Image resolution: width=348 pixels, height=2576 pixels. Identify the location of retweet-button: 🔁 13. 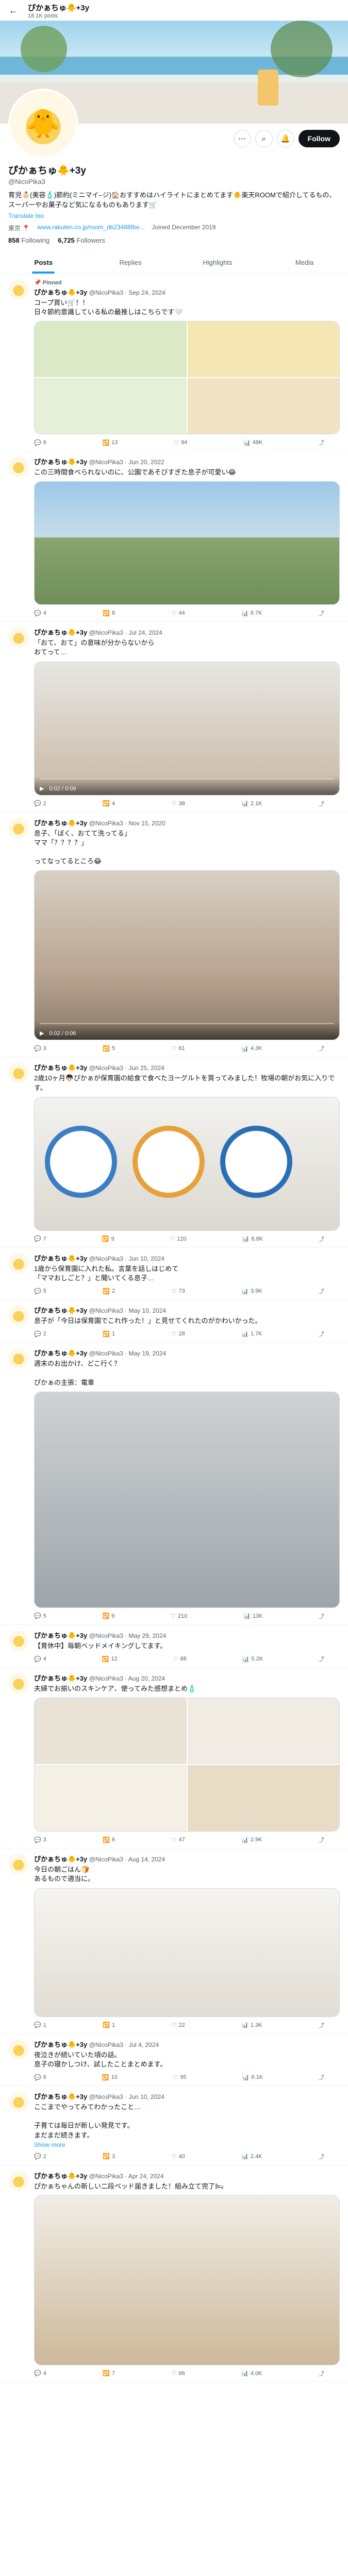
(111, 442).